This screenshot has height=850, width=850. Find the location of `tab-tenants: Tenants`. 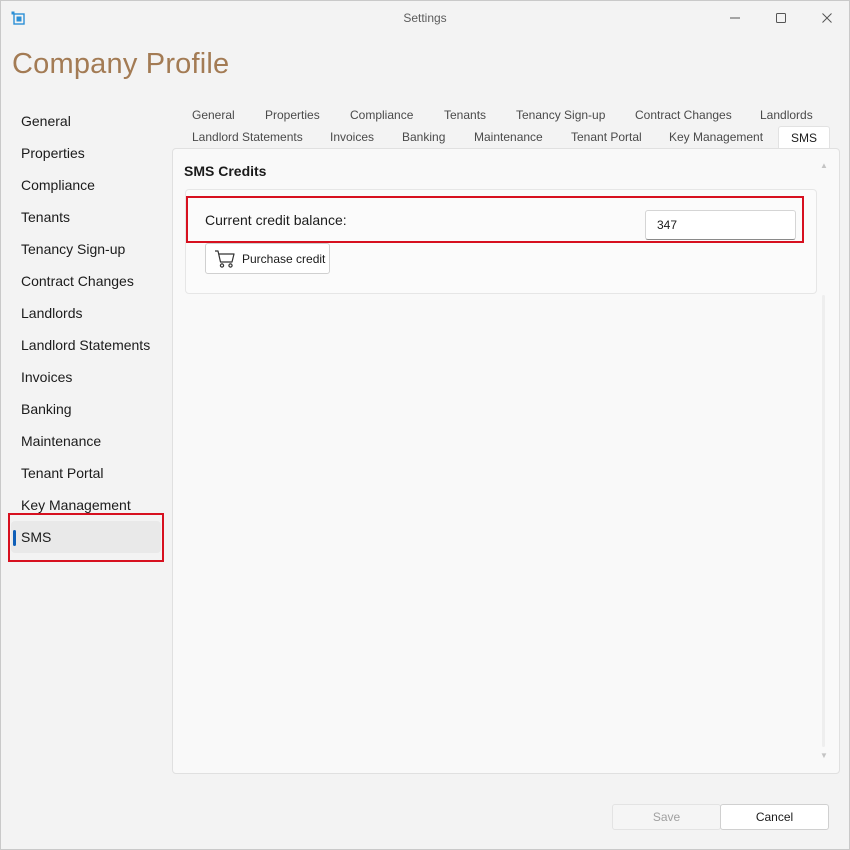

tab-tenants: Tenants is located at coordinates (465, 115).